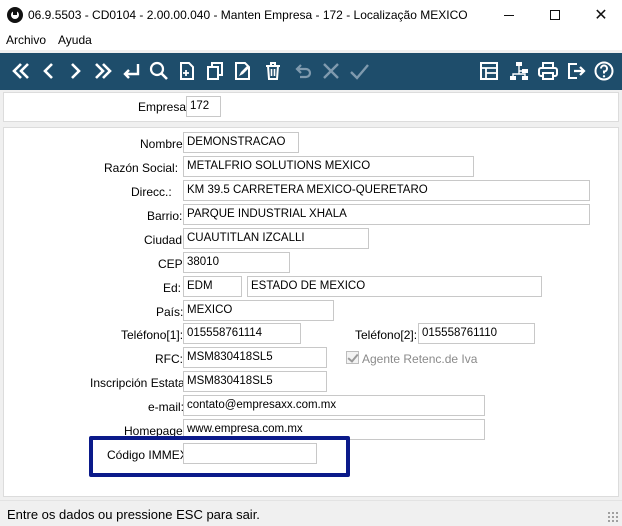 This screenshot has height=526, width=622. I want to click on grid-layout-icon, so click(489, 71).